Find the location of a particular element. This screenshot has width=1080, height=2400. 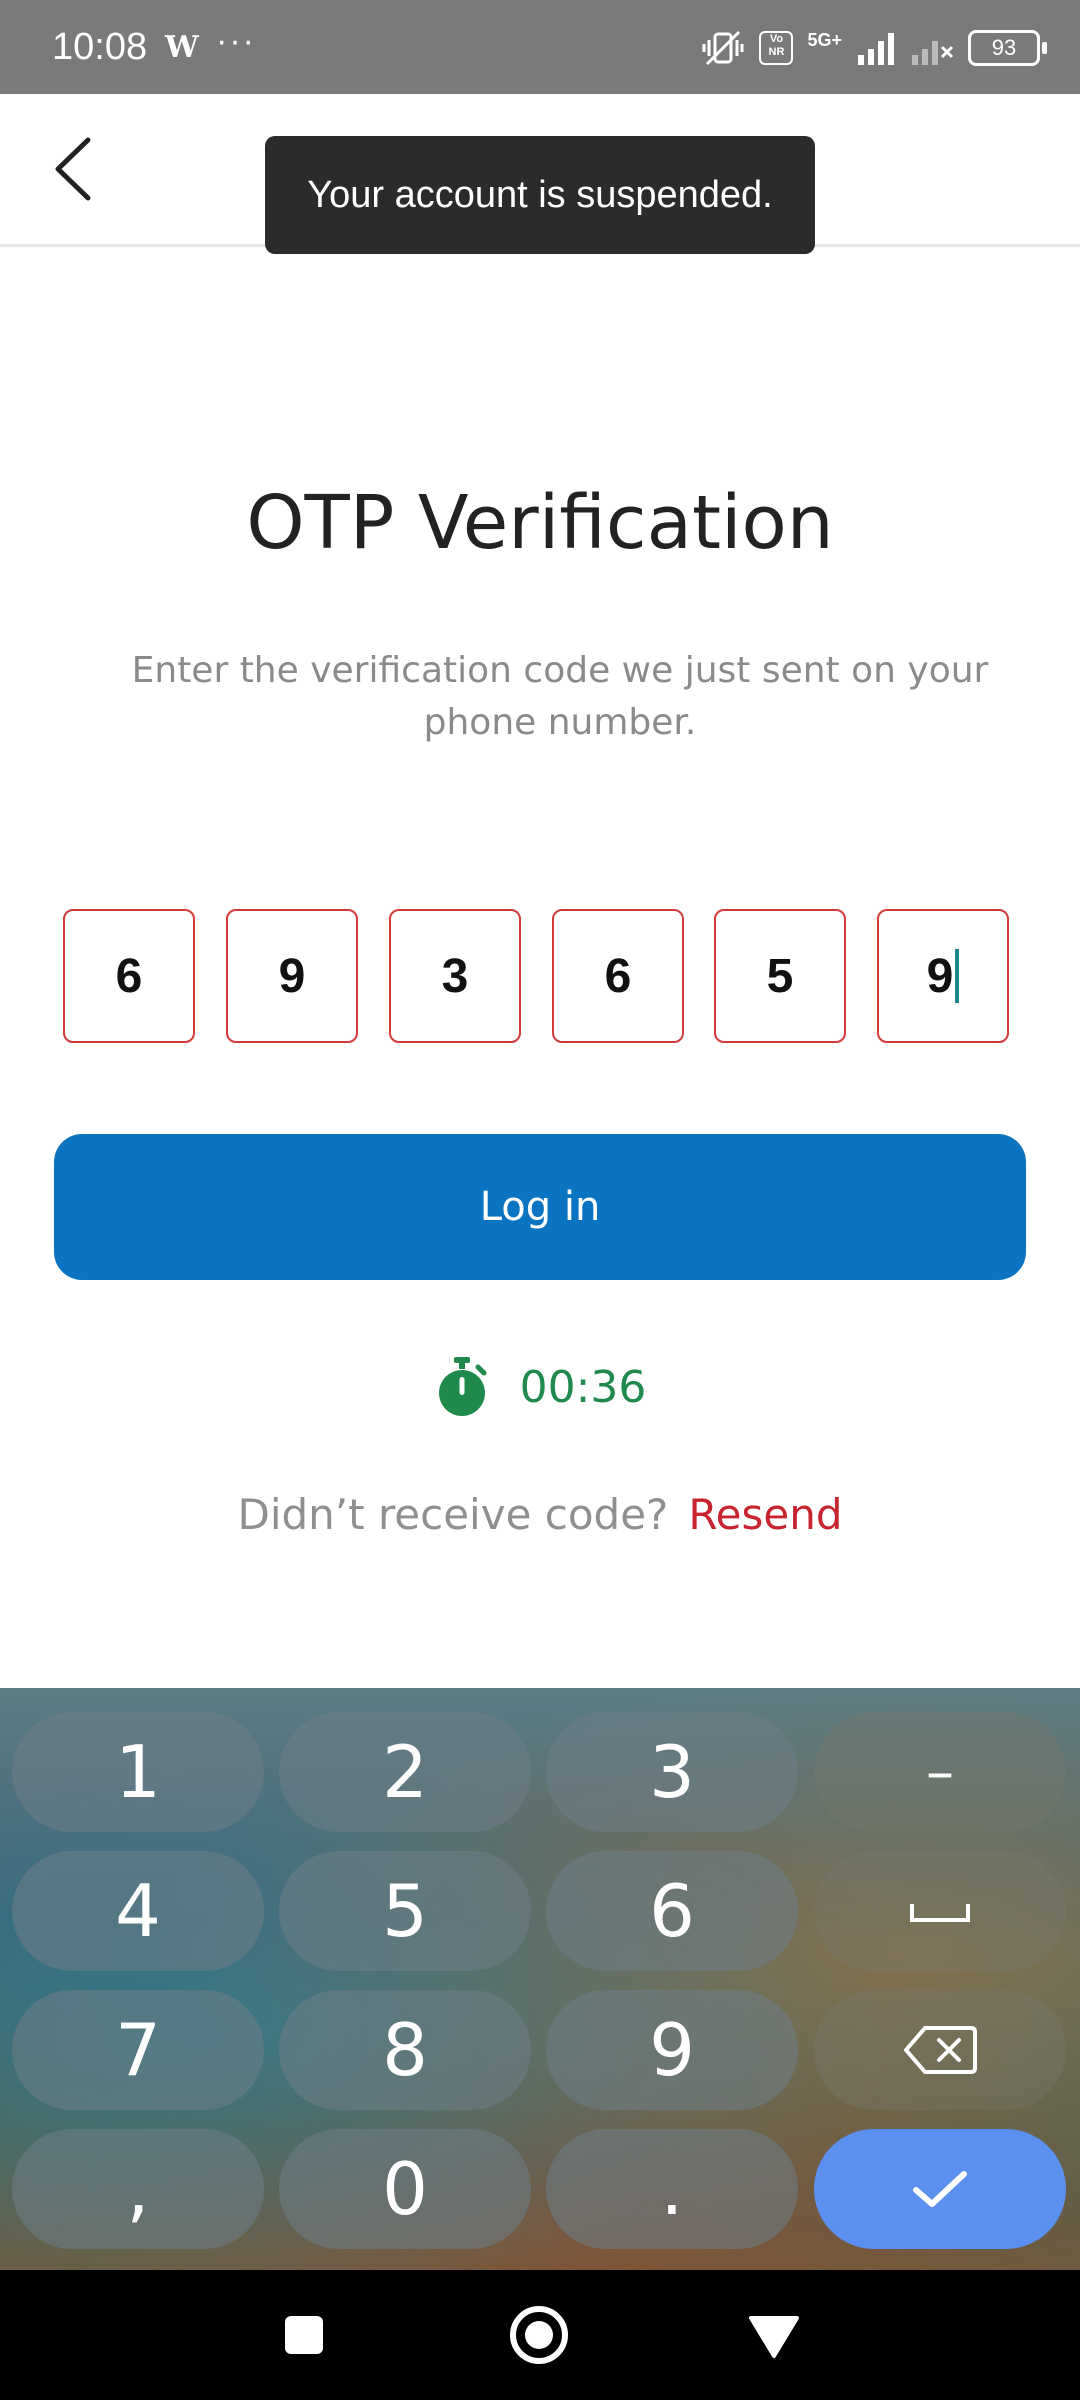

key-space is located at coordinates (940, 1911).